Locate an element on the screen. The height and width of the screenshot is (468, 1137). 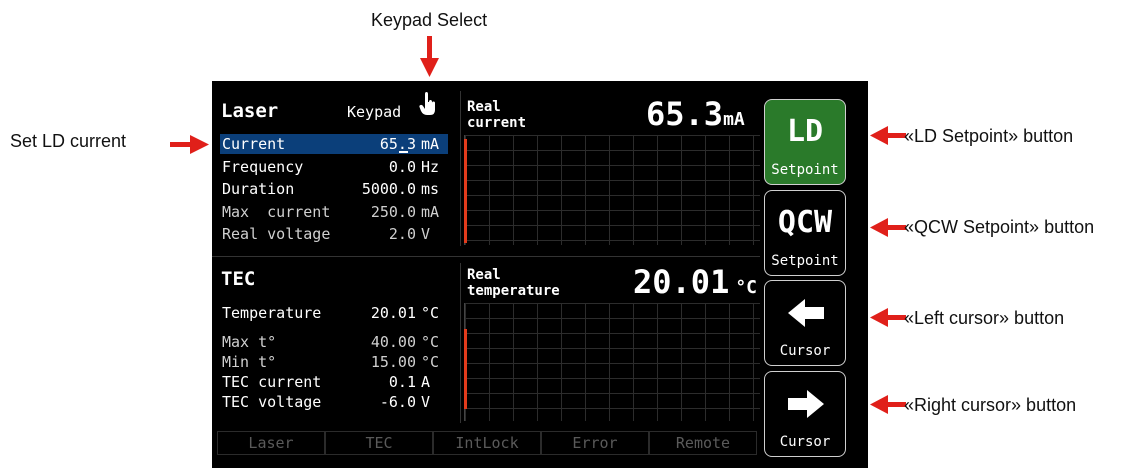
real-current-label: Real current is located at coordinates (496, 115).